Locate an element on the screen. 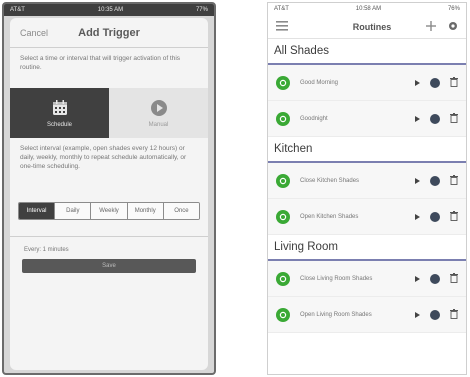  freq-daily: Daily is located at coordinates (73, 211).